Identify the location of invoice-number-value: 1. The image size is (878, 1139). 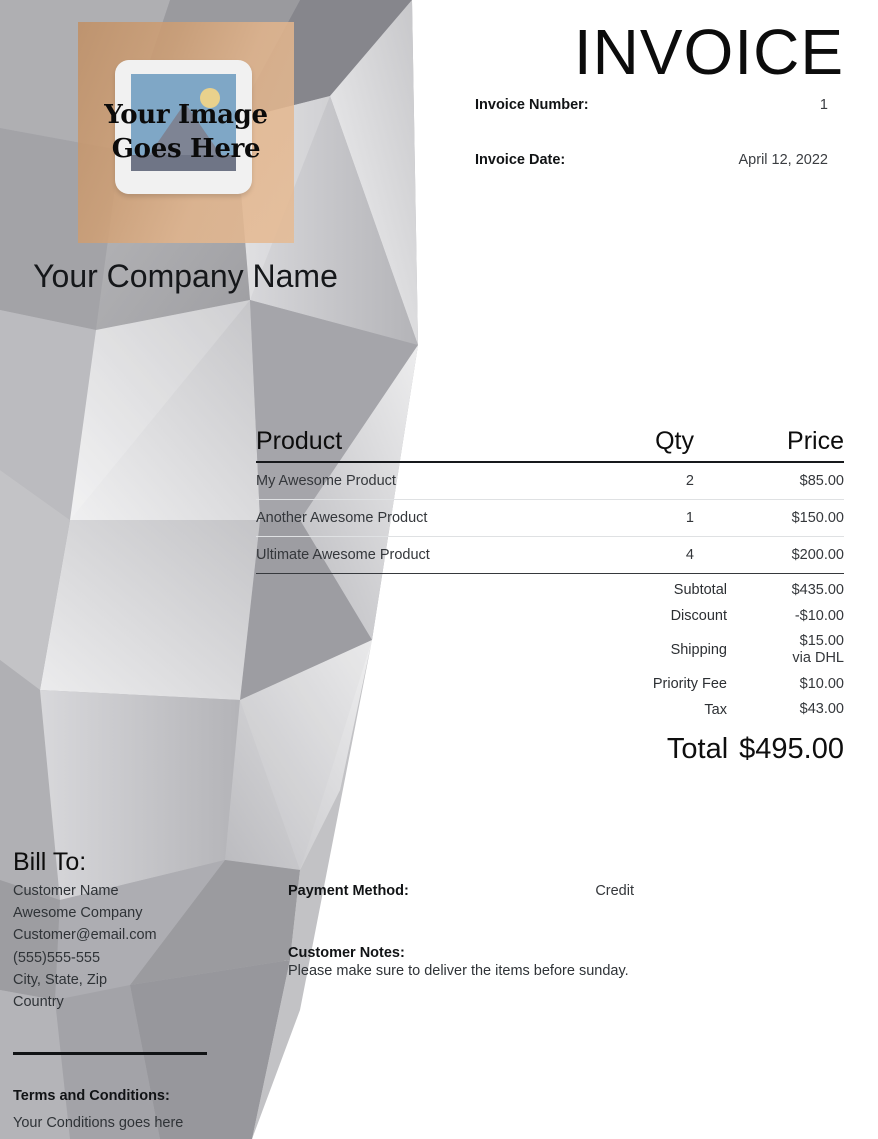
(823, 105).